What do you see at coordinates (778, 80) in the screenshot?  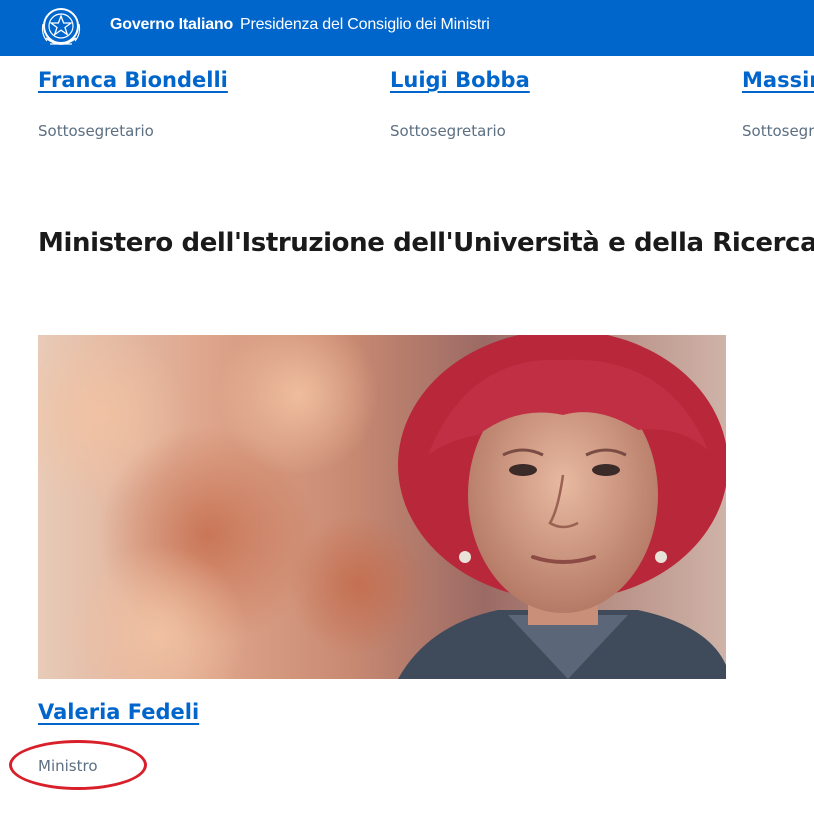 I see `person-name-link: Massin` at bounding box center [778, 80].